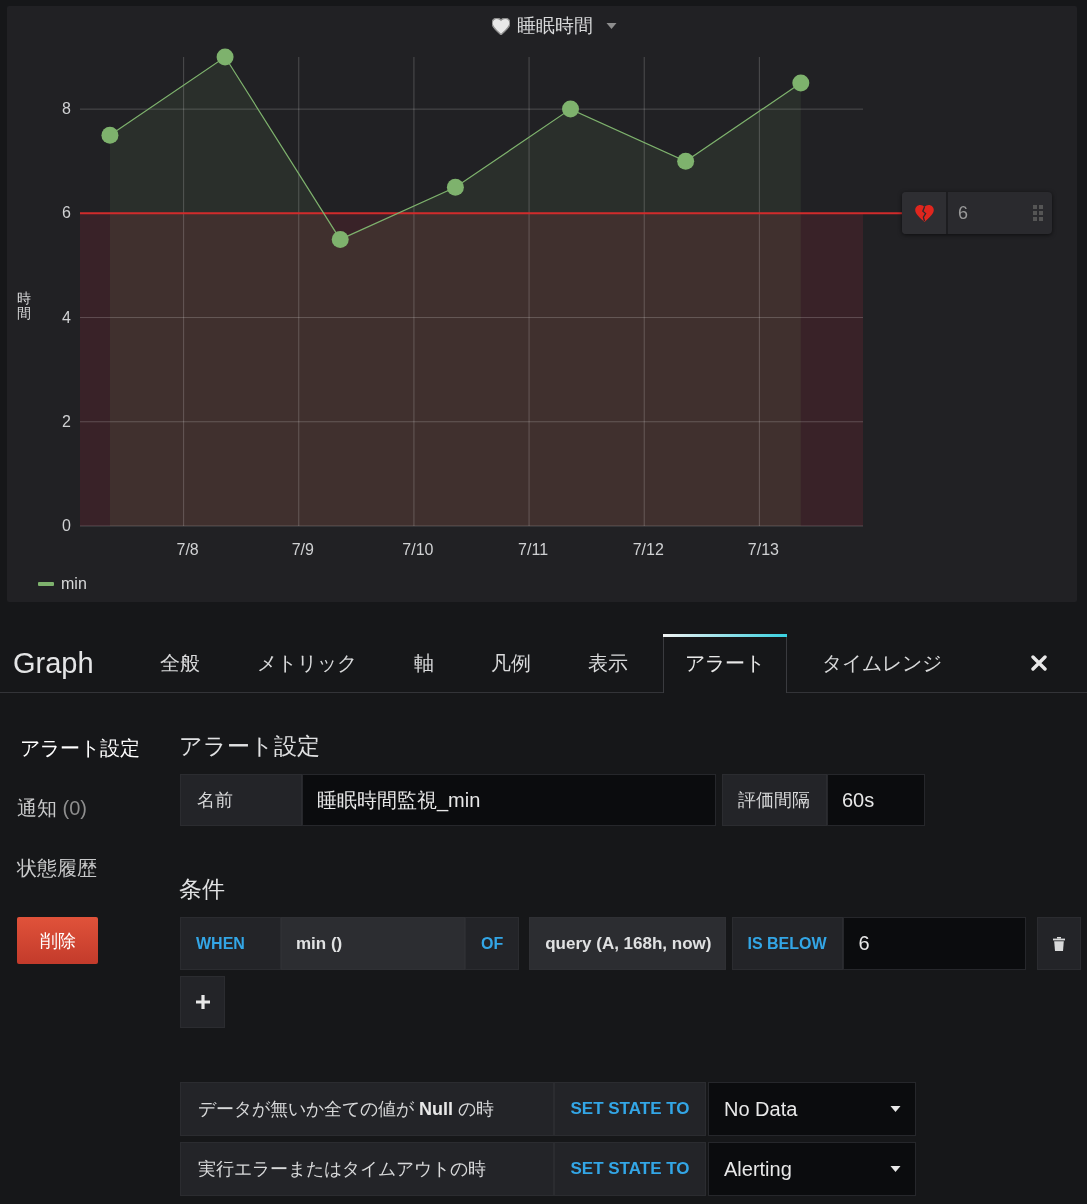 The width and height of the screenshot is (1087, 1204). What do you see at coordinates (302, 549) in the screenshot?
I see `x-tick-label: 7/9` at bounding box center [302, 549].